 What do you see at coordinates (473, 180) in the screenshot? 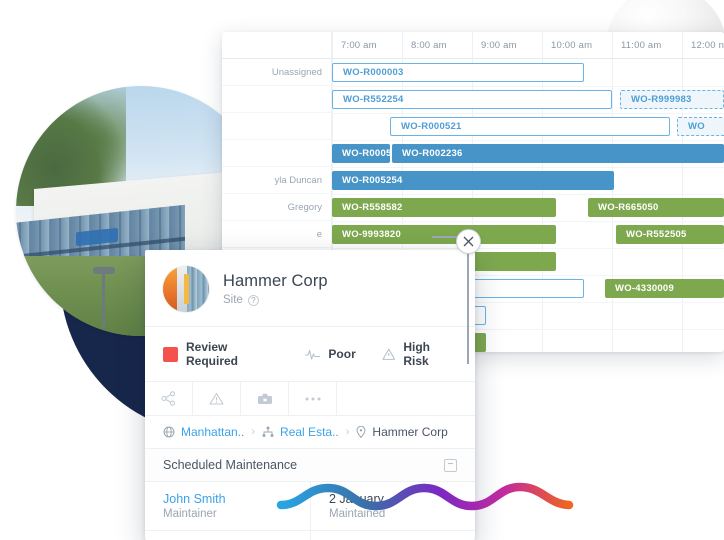
I see `work-order-bar: WO-R005254` at bounding box center [473, 180].